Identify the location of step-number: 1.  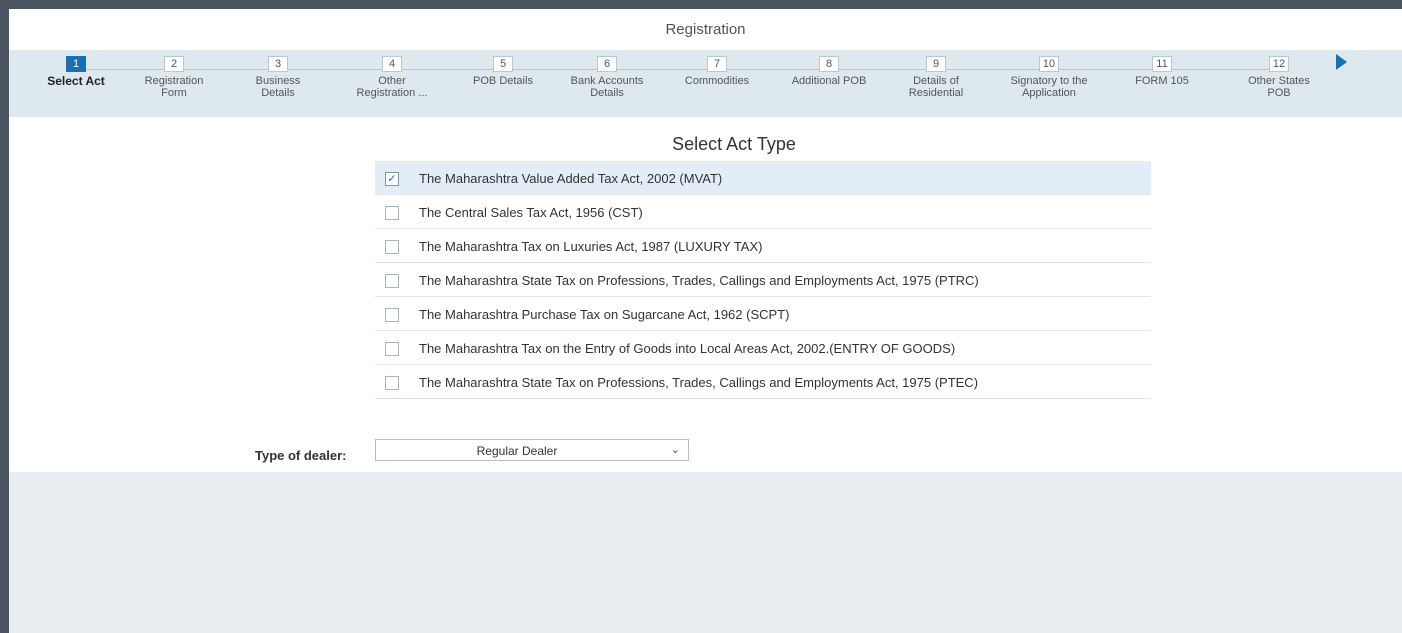
(76, 64).